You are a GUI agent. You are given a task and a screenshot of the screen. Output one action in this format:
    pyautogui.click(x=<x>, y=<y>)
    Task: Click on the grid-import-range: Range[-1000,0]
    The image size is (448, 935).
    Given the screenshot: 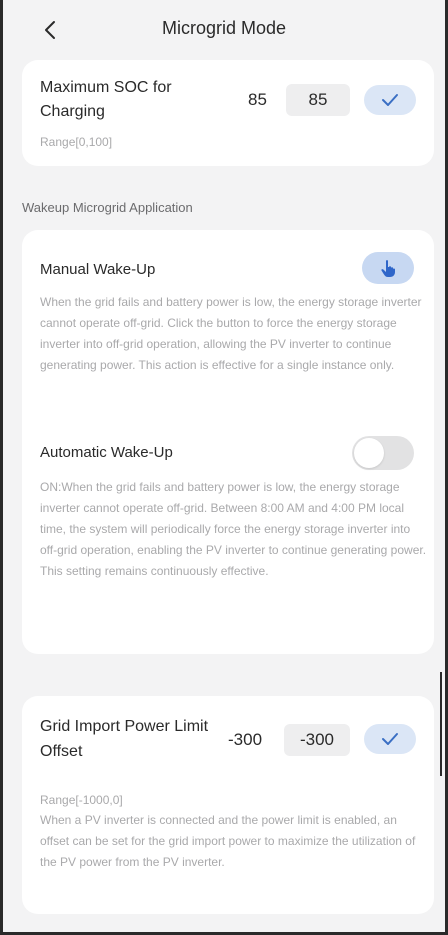 What is the action you would take?
    pyautogui.click(x=81, y=800)
    